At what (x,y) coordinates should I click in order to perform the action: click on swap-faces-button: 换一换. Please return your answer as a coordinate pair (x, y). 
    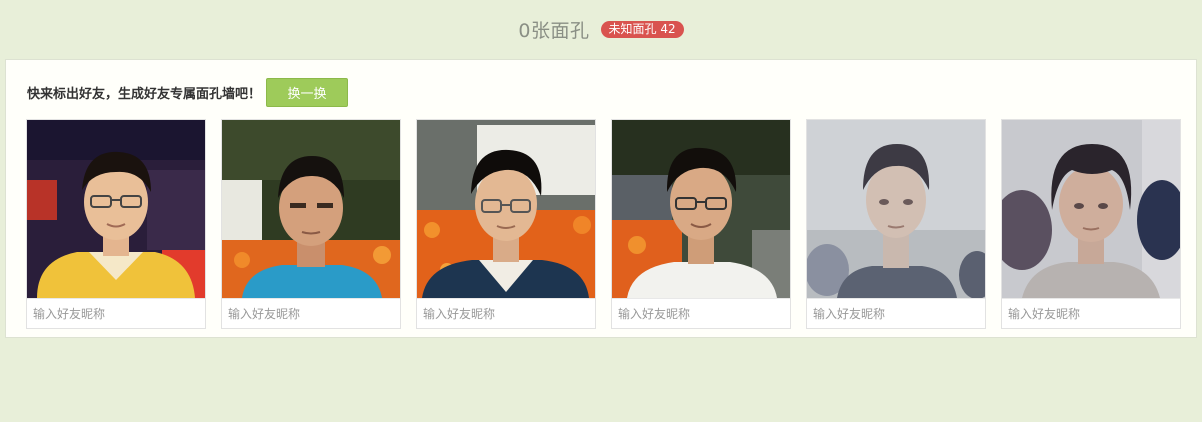
    Looking at the image, I should click on (307, 92).